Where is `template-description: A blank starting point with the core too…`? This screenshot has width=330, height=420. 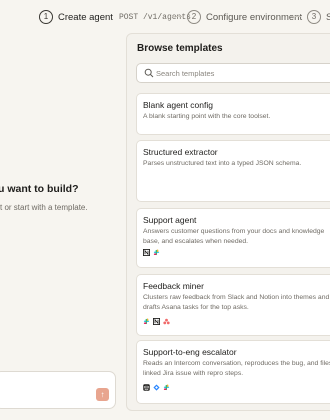 template-description: A blank starting point with the core too… is located at coordinates (207, 116).